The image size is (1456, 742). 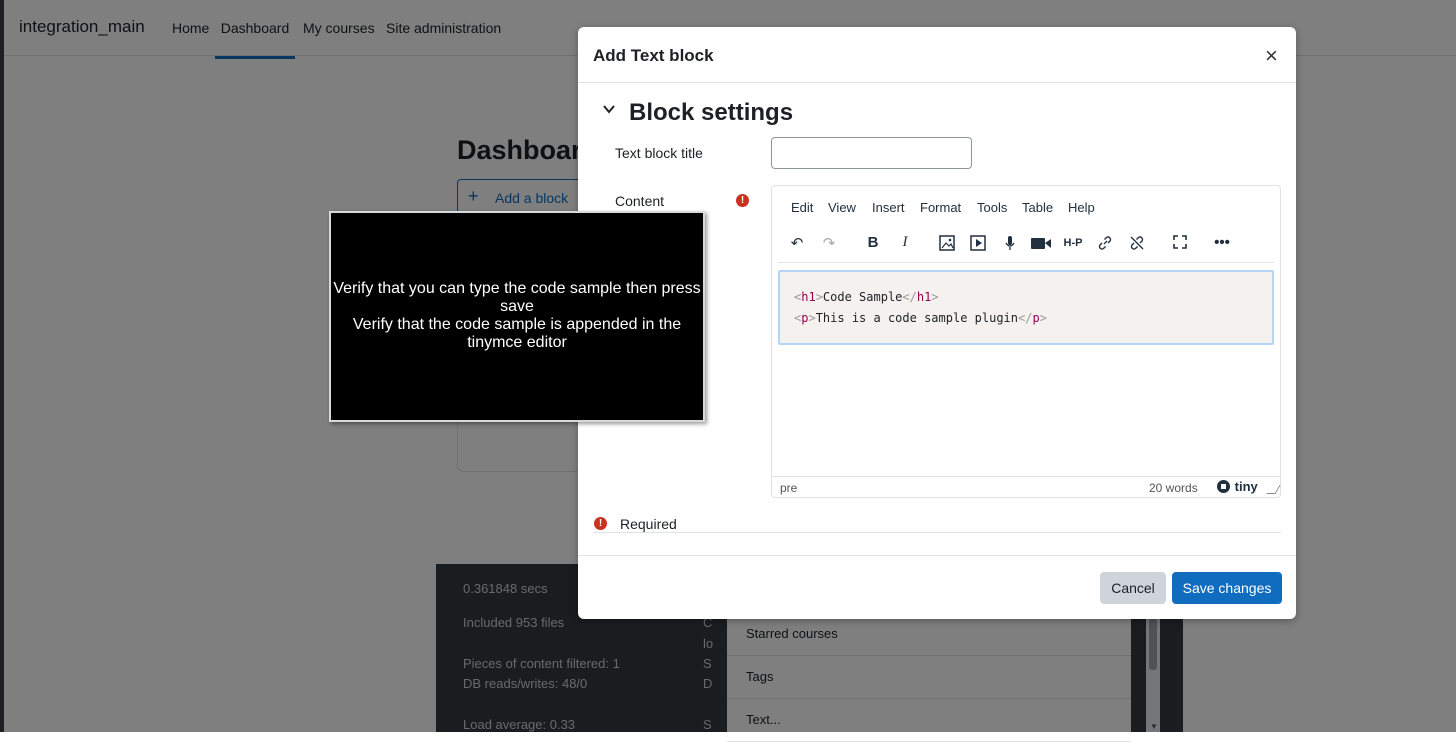 What do you see at coordinates (978, 244) in the screenshot?
I see `media-icon` at bounding box center [978, 244].